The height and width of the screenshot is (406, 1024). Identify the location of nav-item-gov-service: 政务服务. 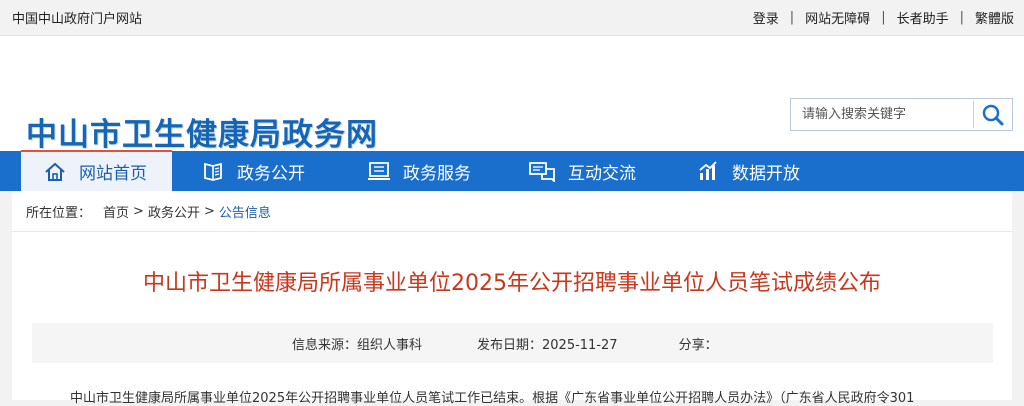
(419, 171).